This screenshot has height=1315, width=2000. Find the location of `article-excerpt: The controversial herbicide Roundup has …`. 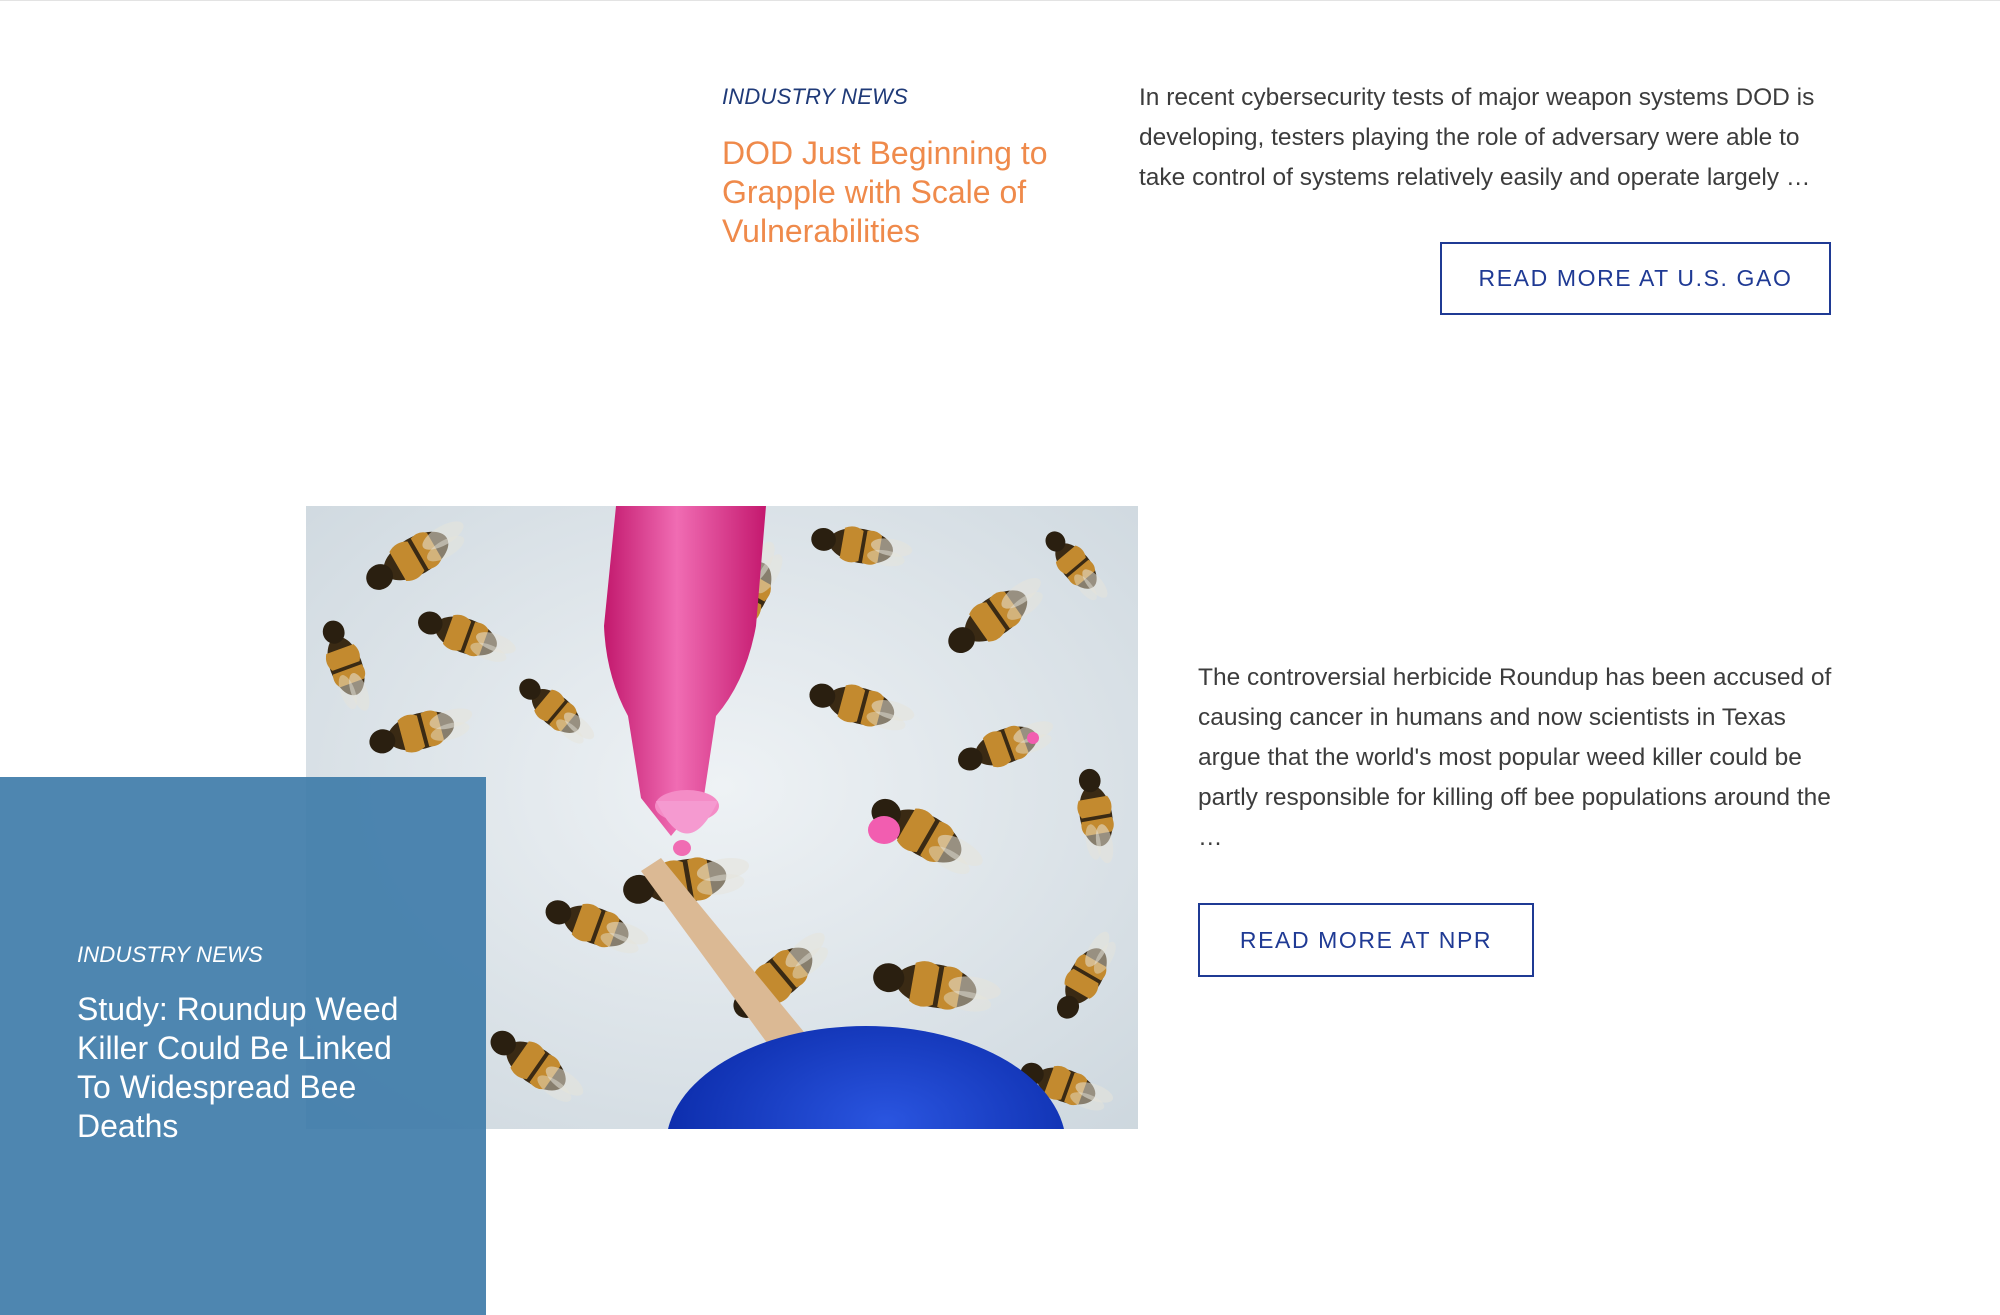

article-excerpt: The controversial herbicide Roundup has … is located at coordinates (1515, 757).